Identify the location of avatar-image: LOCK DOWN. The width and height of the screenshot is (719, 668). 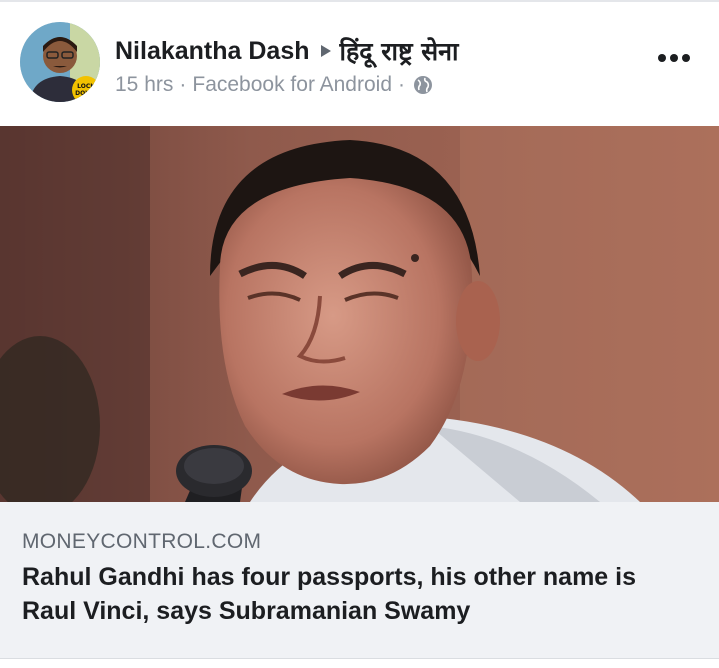
(60, 62).